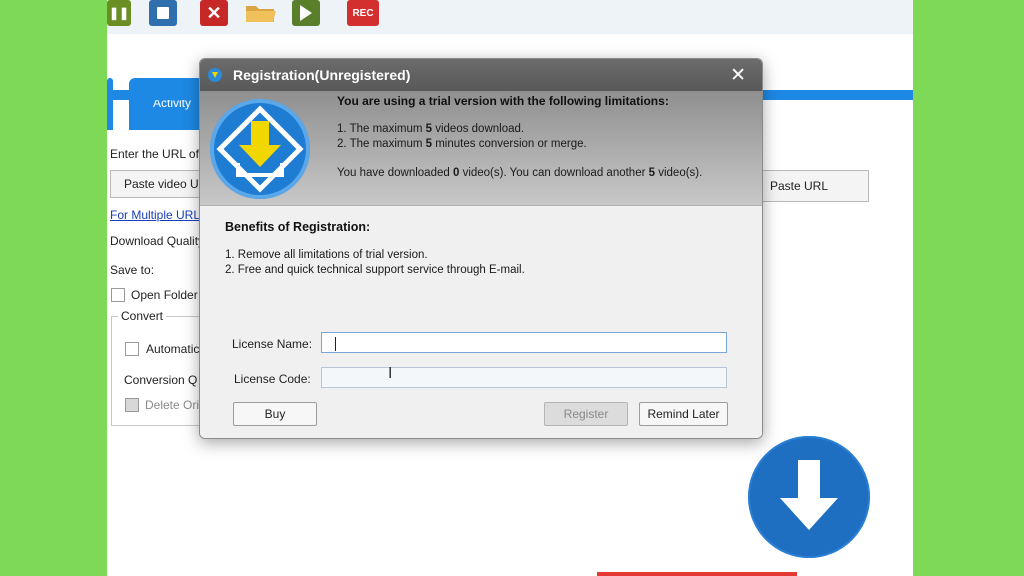  I want to click on toolbar: ❚❚ ✕ REC, so click(510, 17).